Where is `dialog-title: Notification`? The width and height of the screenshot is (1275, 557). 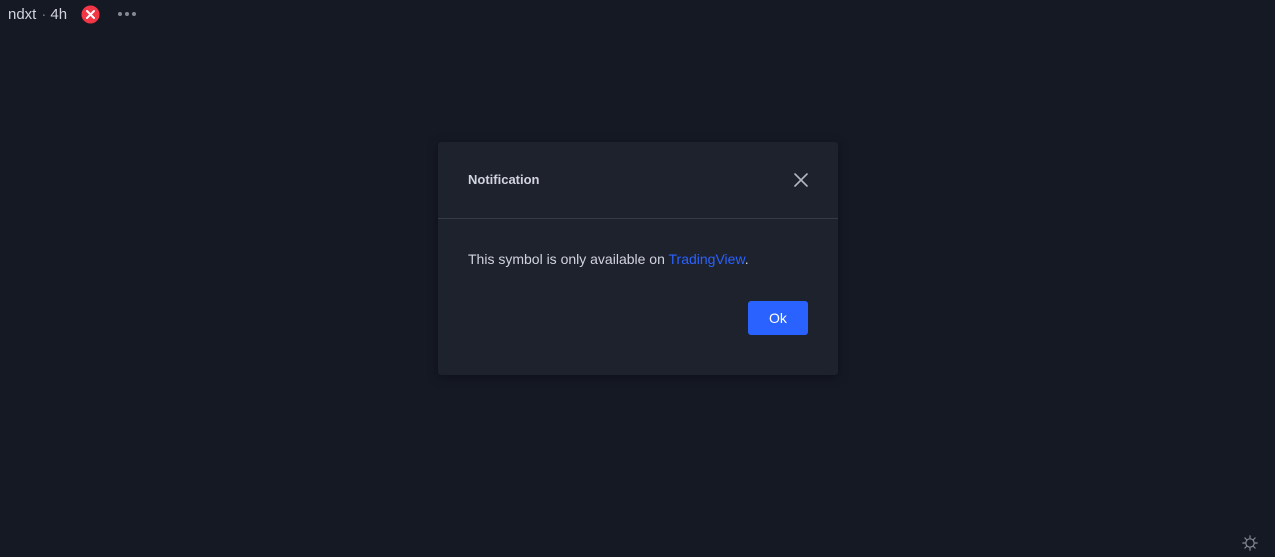
dialog-title: Notification is located at coordinates (504, 179).